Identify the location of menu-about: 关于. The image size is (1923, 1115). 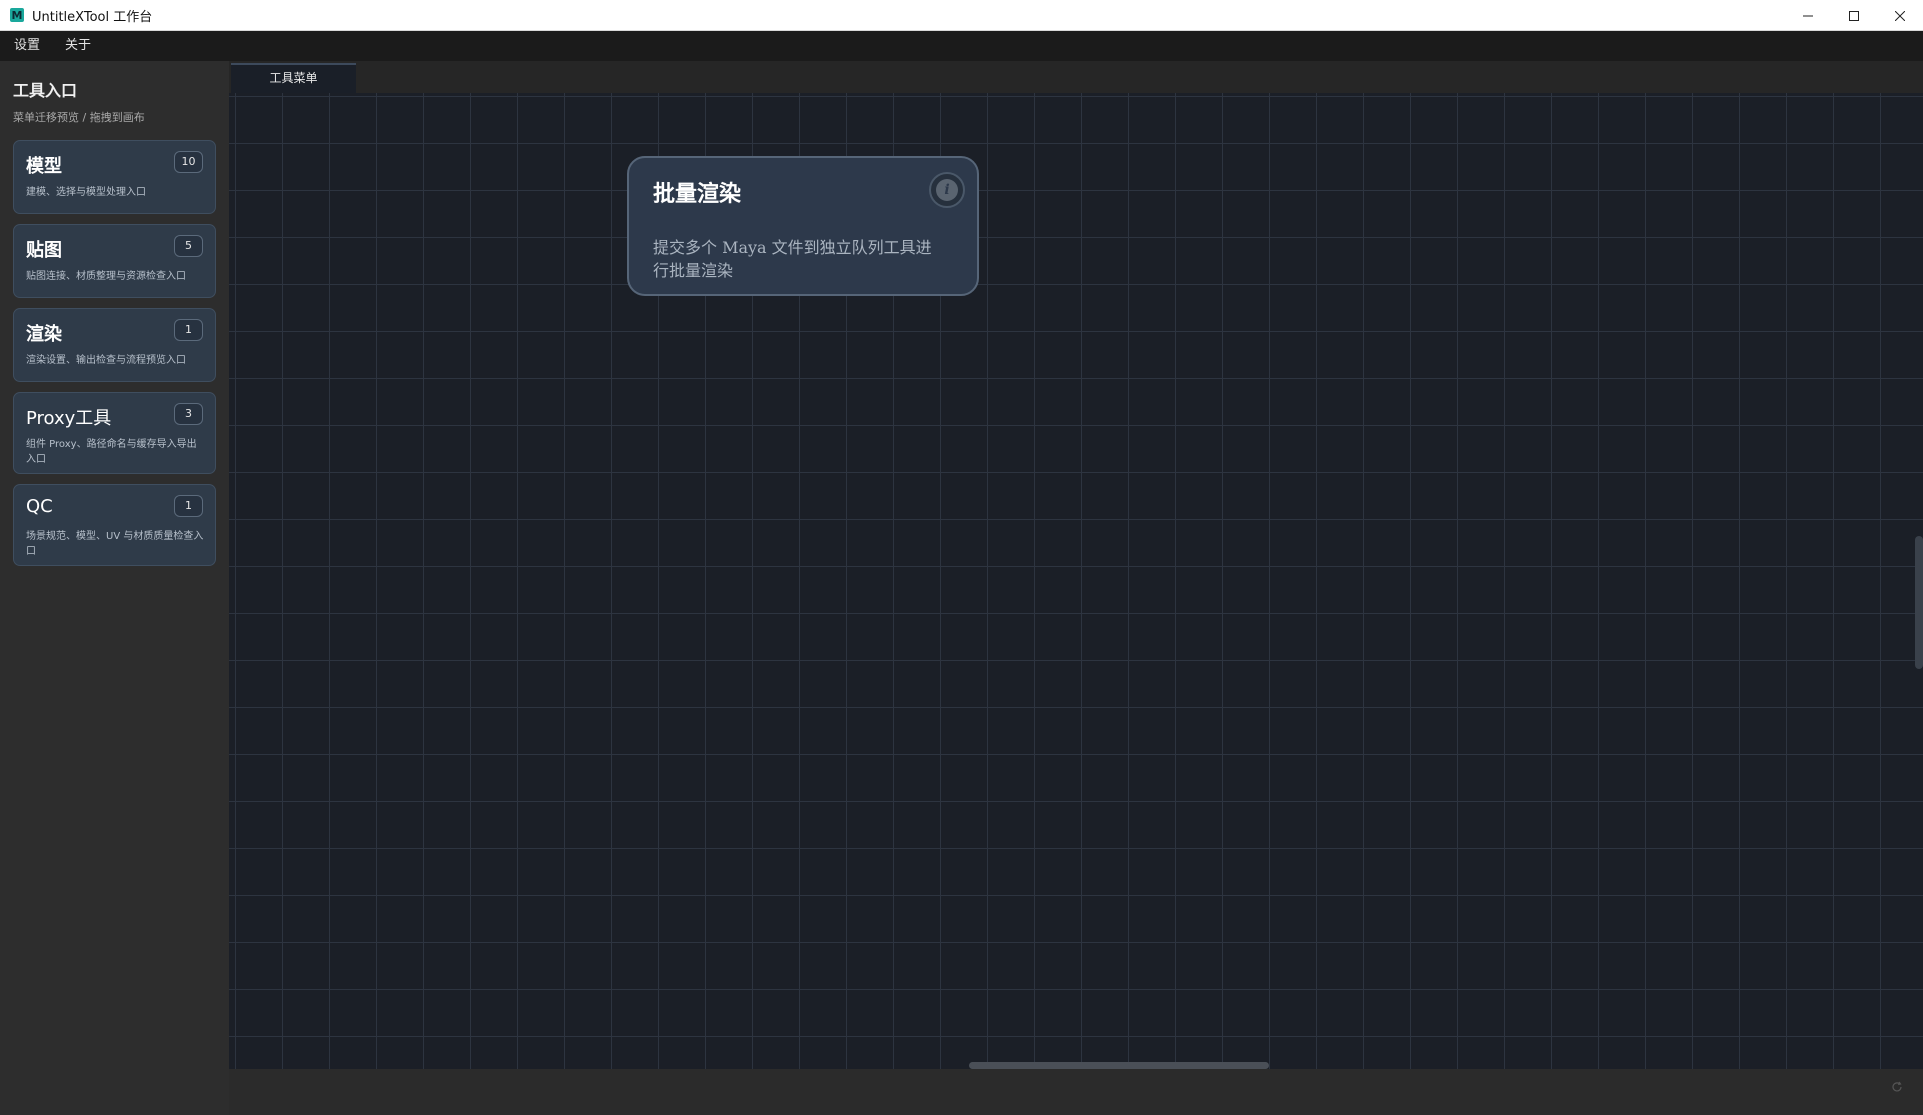
(76, 46).